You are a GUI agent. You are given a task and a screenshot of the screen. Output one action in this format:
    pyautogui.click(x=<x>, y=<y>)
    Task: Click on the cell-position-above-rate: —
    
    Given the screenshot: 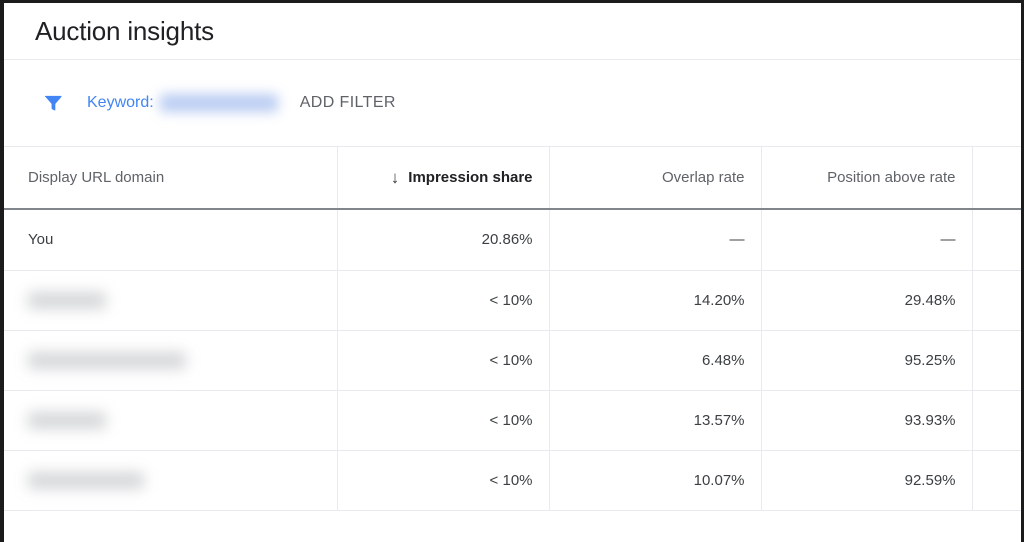 What is the action you would take?
    pyautogui.click(x=867, y=240)
    